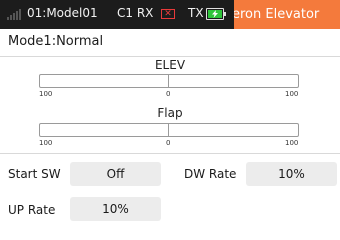 The width and height of the screenshot is (340, 240). I want to click on signal-icon, so click(14, 14).